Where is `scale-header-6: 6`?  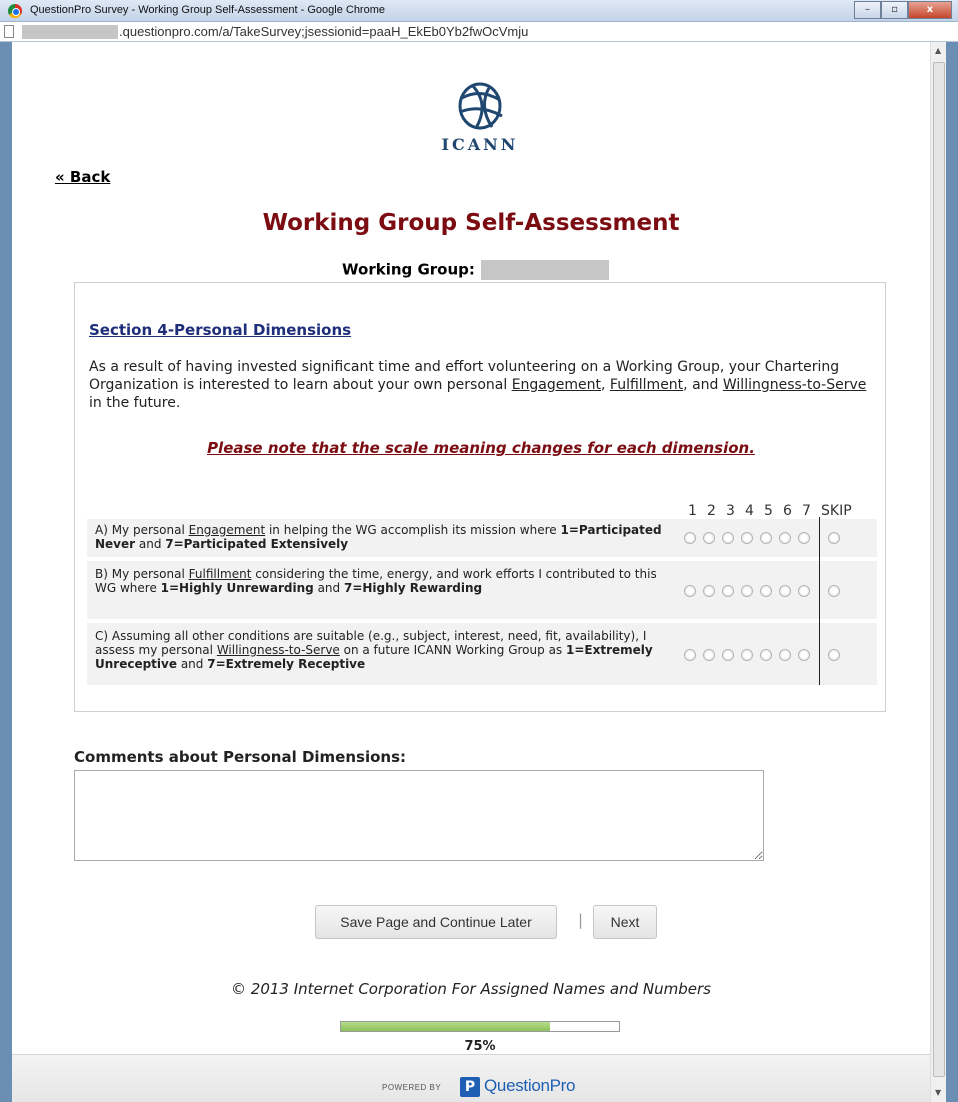
scale-header-6: 6 is located at coordinates (787, 511).